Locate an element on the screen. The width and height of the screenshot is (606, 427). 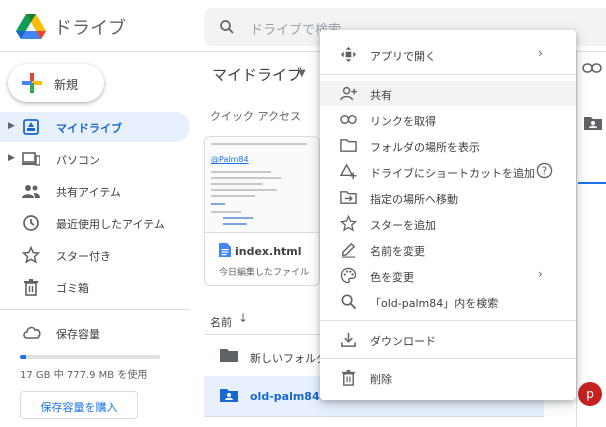
menu-item-label: 名前を変更 is located at coordinates (397, 251).